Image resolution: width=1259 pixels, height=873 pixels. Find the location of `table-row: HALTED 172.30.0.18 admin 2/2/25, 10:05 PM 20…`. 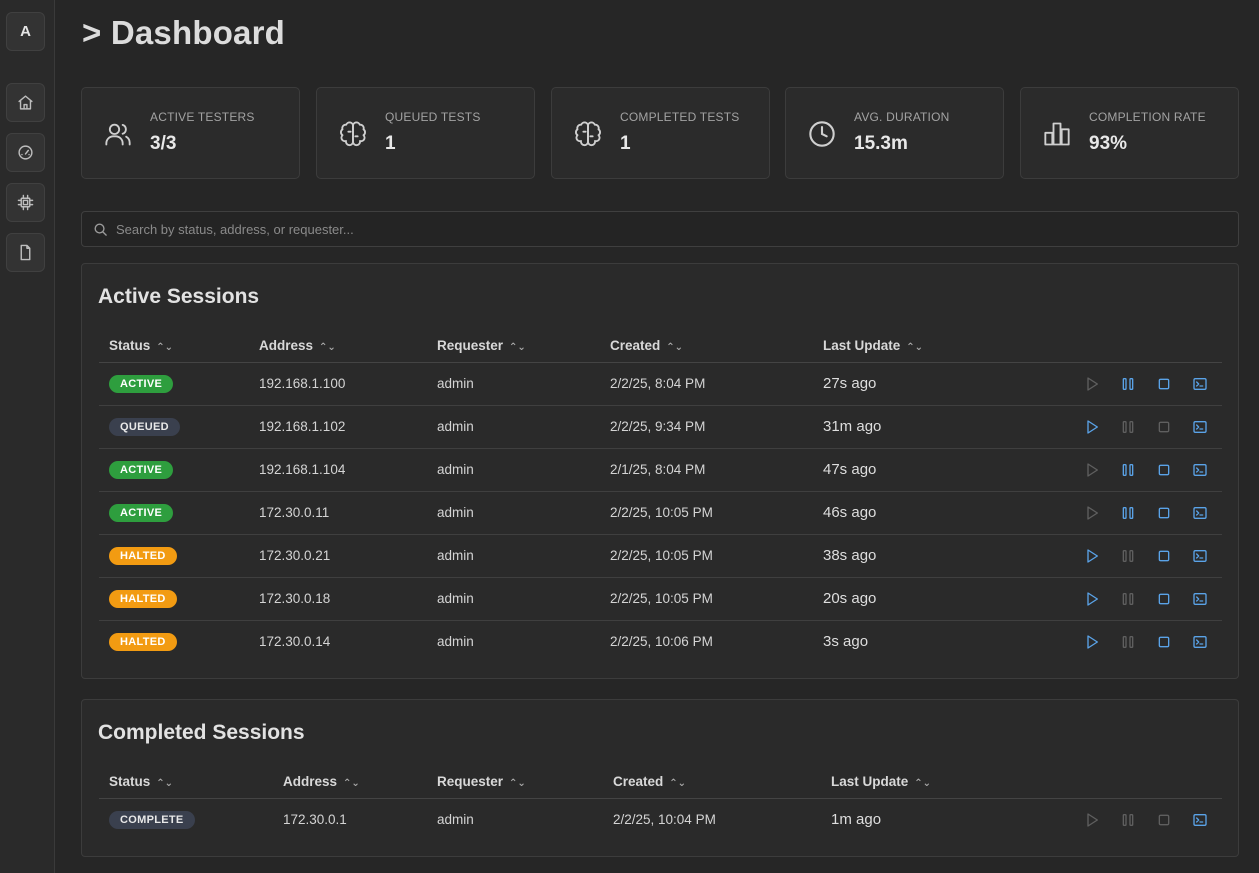

table-row: HALTED 172.30.0.18 admin 2/2/25, 10:05 PM 20… is located at coordinates (660, 599).